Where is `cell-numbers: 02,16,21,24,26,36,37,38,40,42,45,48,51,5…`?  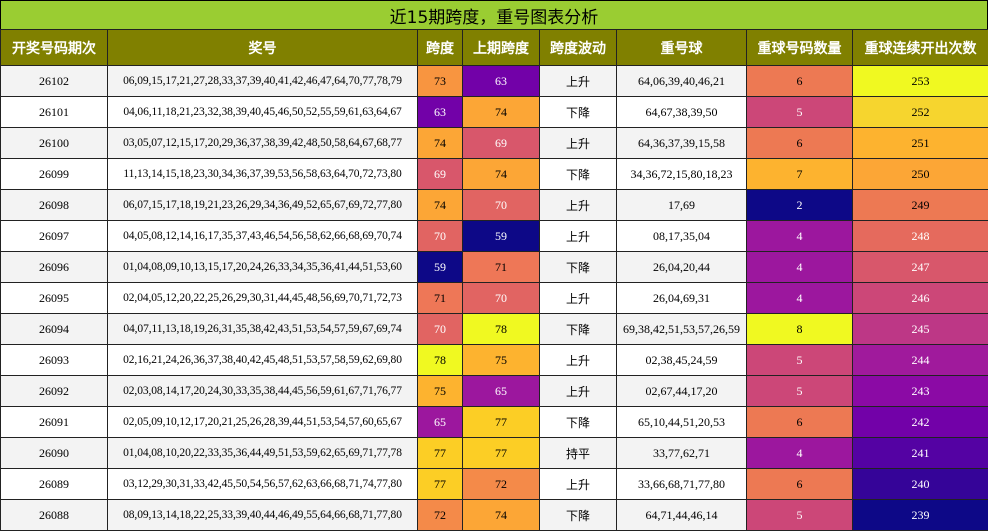 cell-numbers: 02,16,21,24,26,36,37,38,40,42,45,48,51,5… is located at coordinates (262, 360).